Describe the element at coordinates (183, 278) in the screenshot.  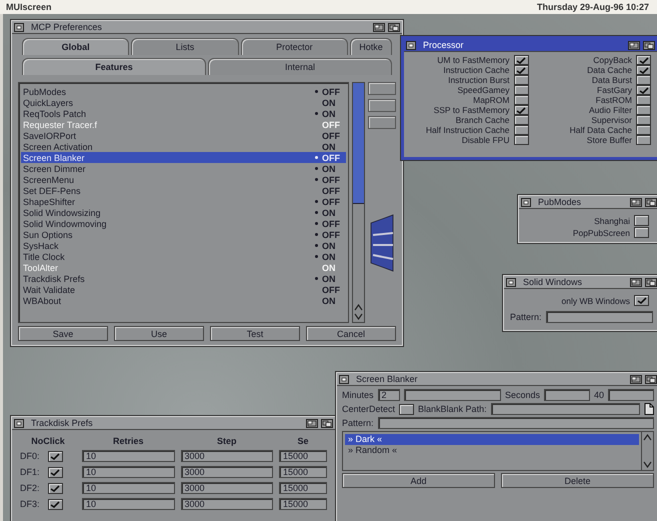
I see `list-item: Trackdisk Prefs ON` at that location.